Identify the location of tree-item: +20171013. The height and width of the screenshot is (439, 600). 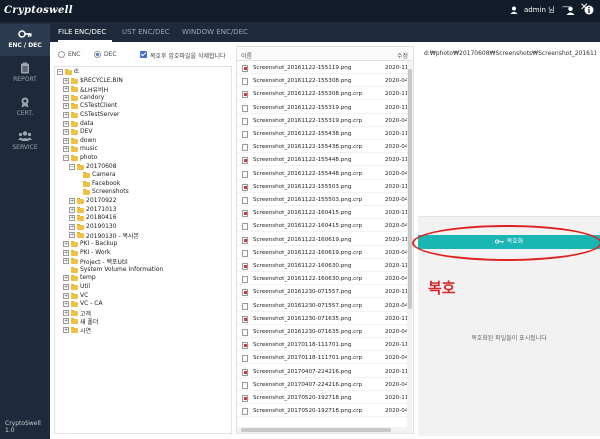
(143, 210).